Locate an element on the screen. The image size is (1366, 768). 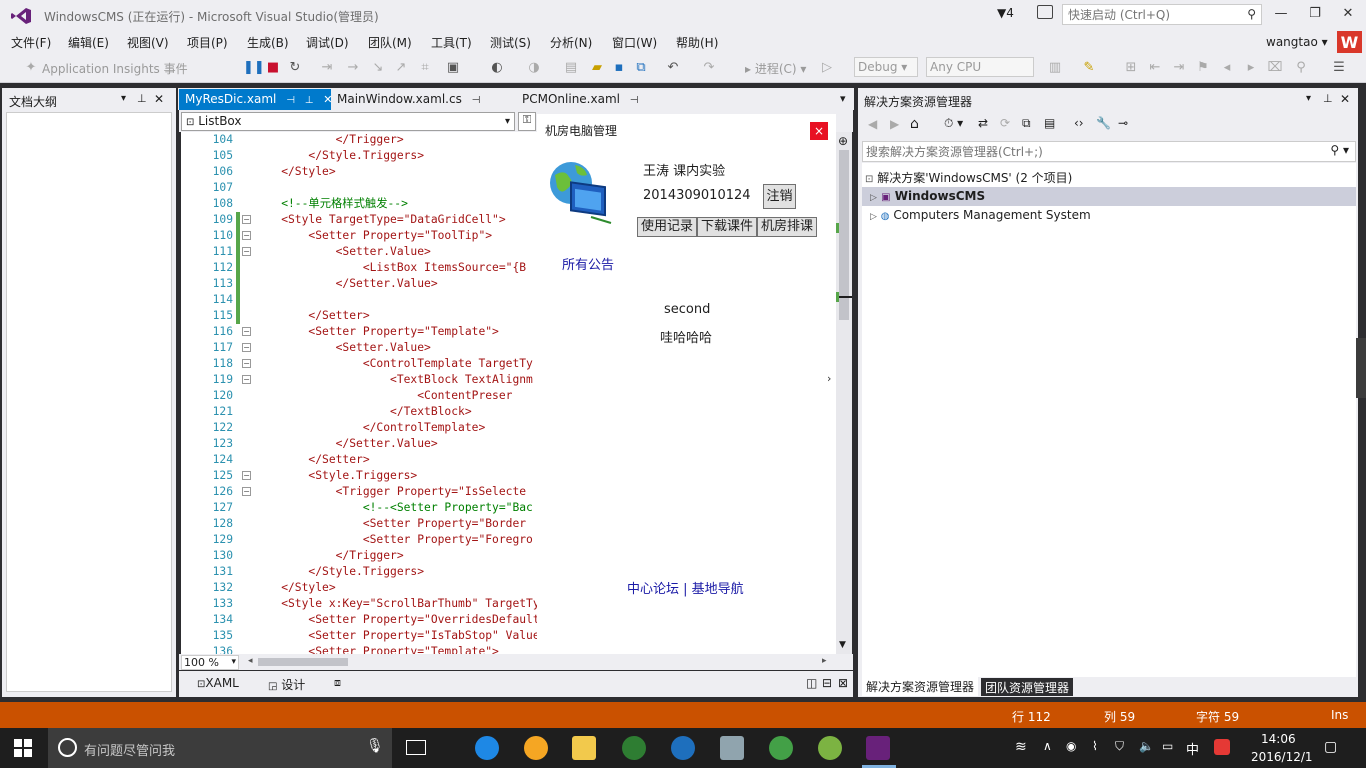
show-next-icon: ⇥ is located at coordinates (327, 68).